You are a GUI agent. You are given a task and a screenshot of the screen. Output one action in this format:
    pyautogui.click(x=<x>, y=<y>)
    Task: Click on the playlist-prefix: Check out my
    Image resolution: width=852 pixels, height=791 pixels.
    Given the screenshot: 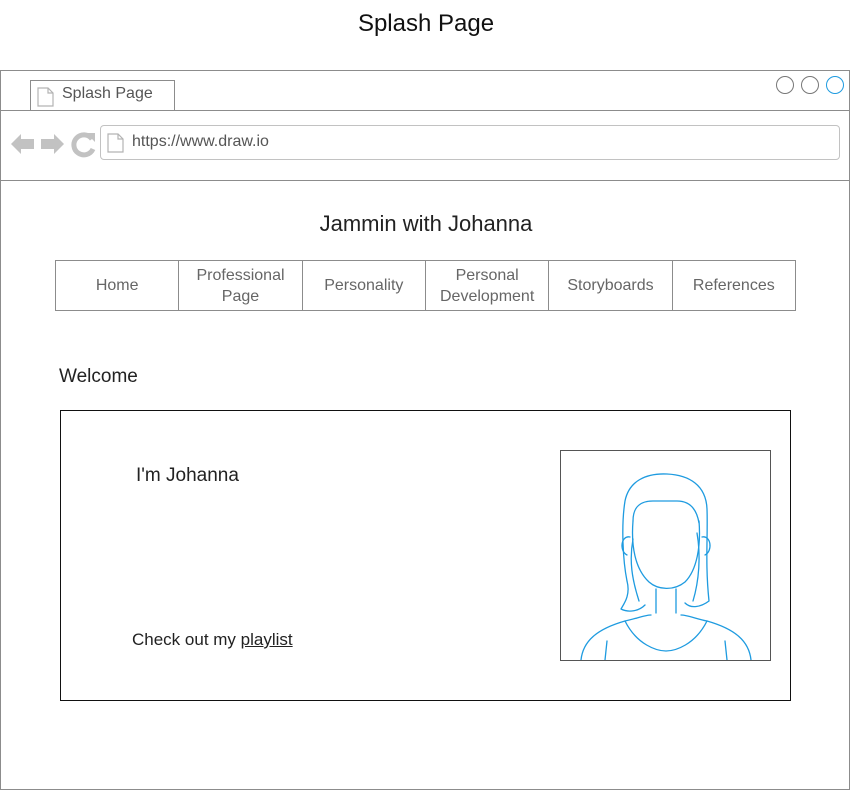 What is the action you would take?
    pyautogui.click(x=186, y=639)
    